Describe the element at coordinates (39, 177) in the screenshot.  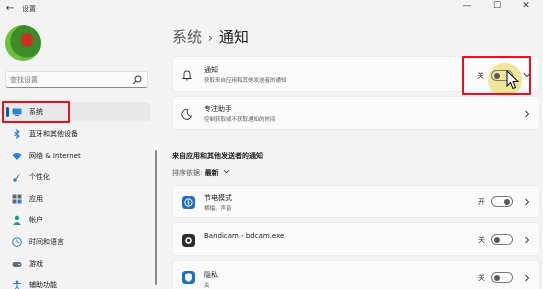
I see `sidebar-item-label: 个性化` at that location.